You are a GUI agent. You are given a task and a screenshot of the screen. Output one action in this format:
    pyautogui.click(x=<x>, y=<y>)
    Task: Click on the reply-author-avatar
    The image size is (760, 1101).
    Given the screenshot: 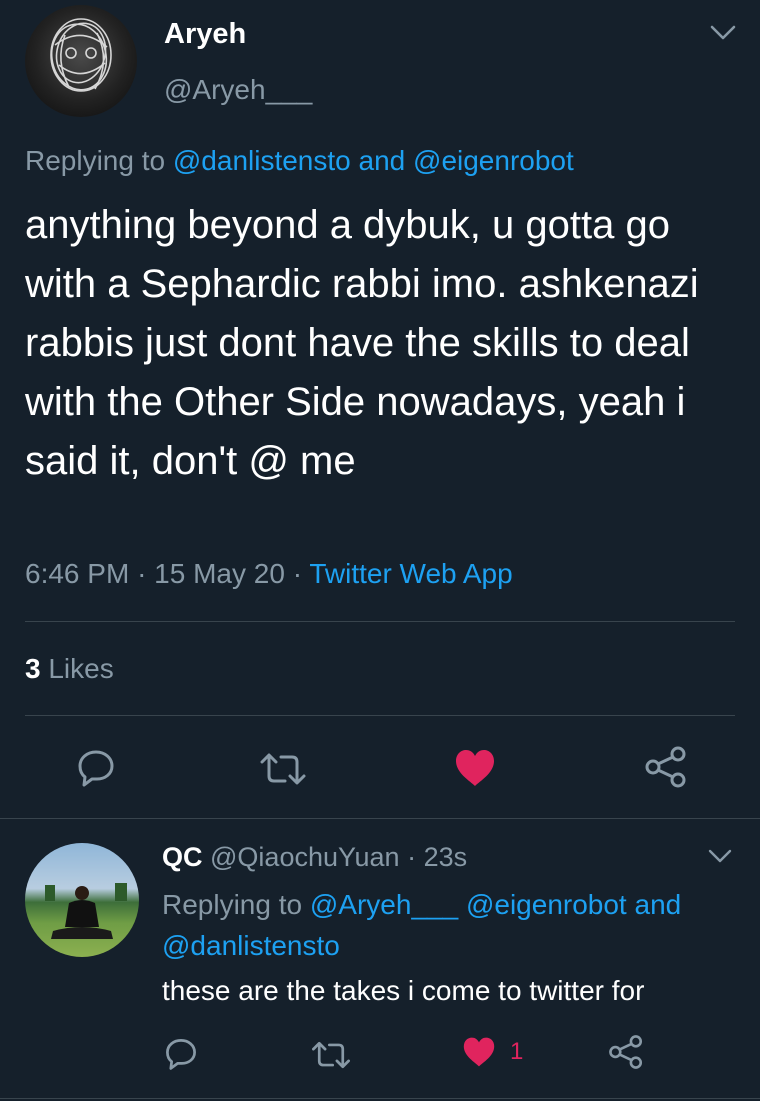 What is the action you would take?
    pyautogui.click(x=82, y=900)
    